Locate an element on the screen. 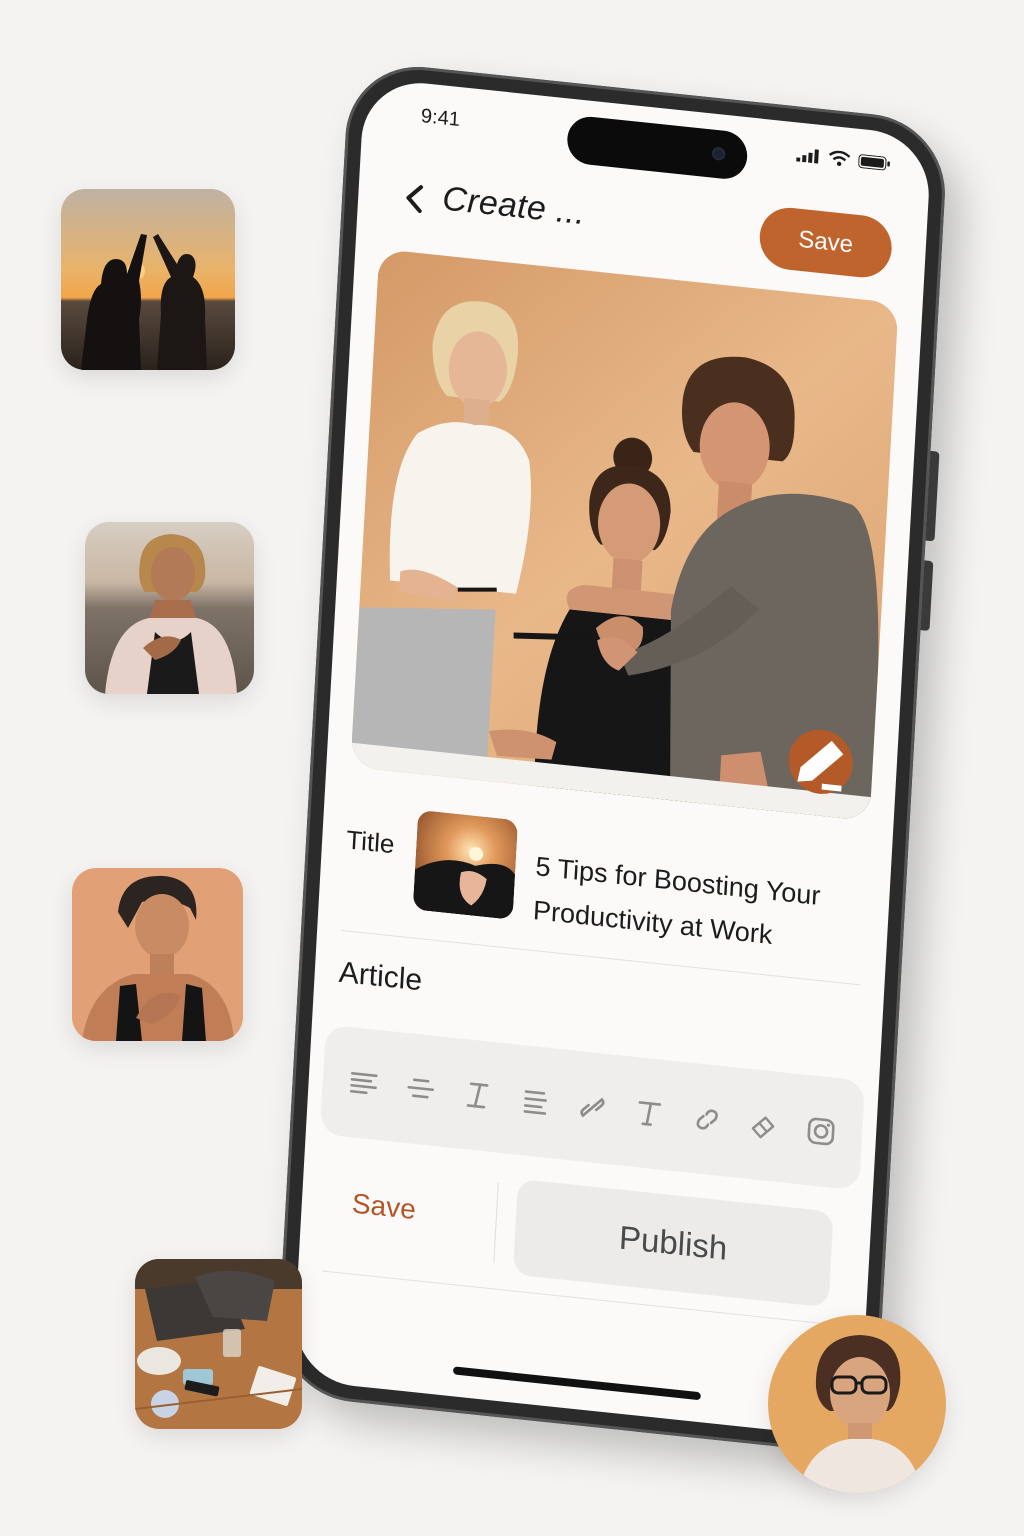 The width and height of the screenshot is (1024, 1536). dynamic-island is located at coordinates (657, 148).